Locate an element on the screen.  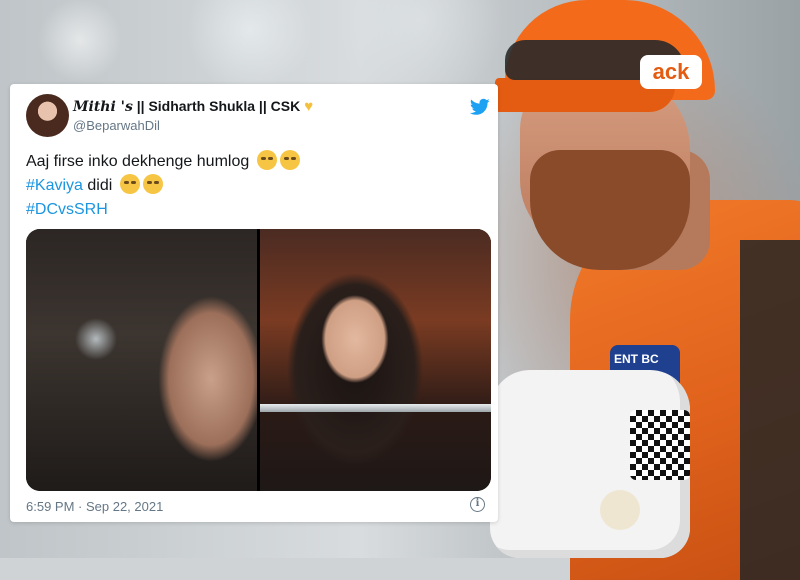
display-name: 𝑴𝒊𝒕𝒉𝒊 '𝒔 || Sidharth Shukla || CSK ♥ is located at coordinates (263, 106).